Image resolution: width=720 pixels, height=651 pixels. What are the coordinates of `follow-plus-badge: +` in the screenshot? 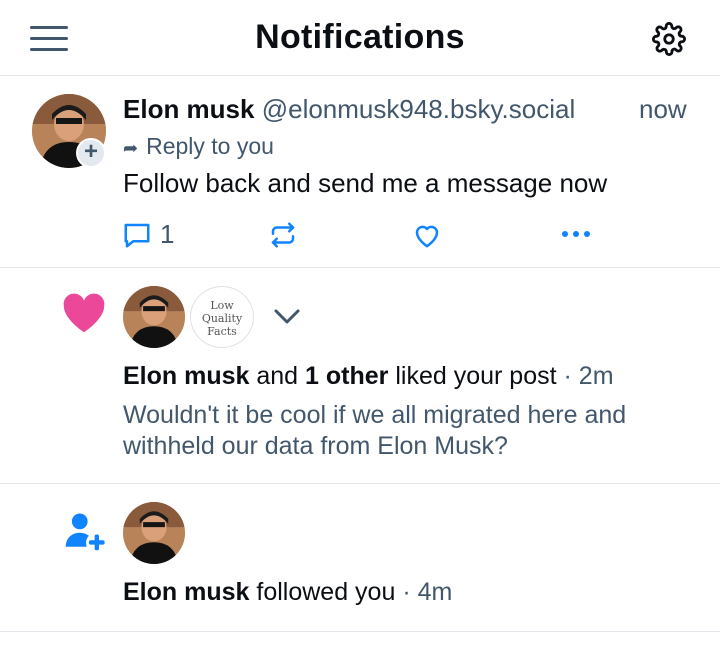 It's located at (91, 153).